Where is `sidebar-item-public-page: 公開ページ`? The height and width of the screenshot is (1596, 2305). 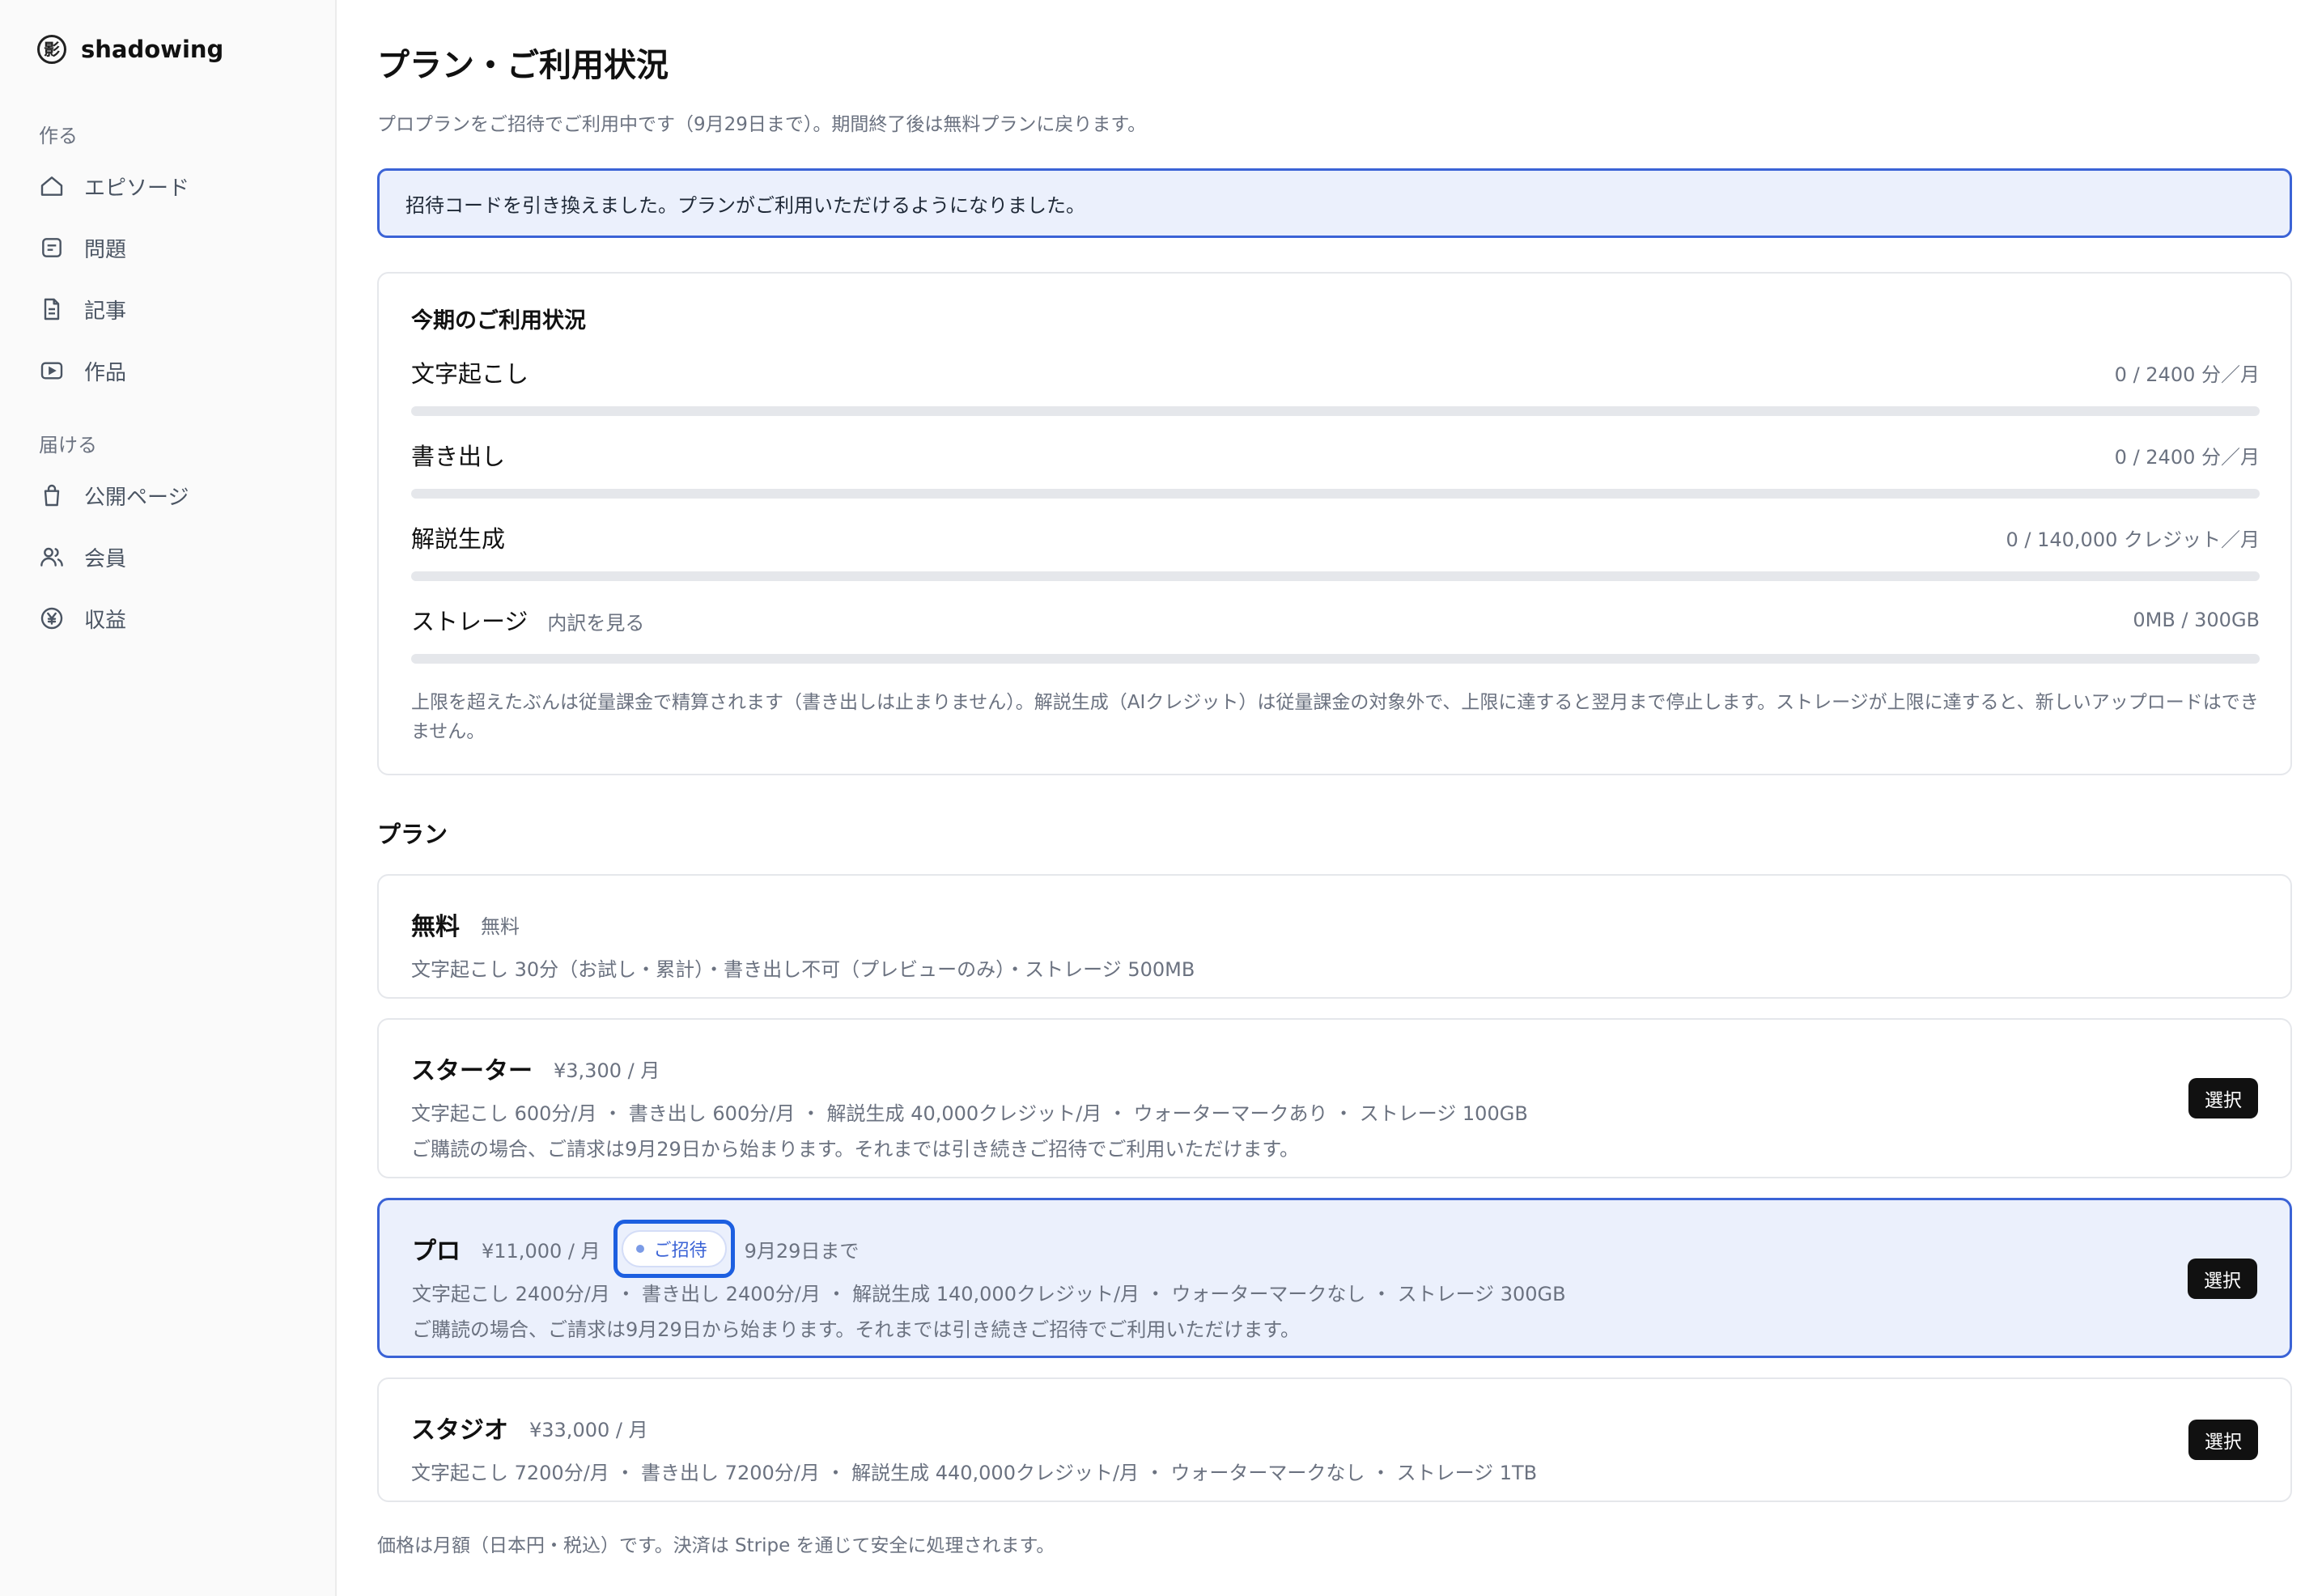
sidebar-item-public-page: 公開ページ is located at coordinates (114, 495).